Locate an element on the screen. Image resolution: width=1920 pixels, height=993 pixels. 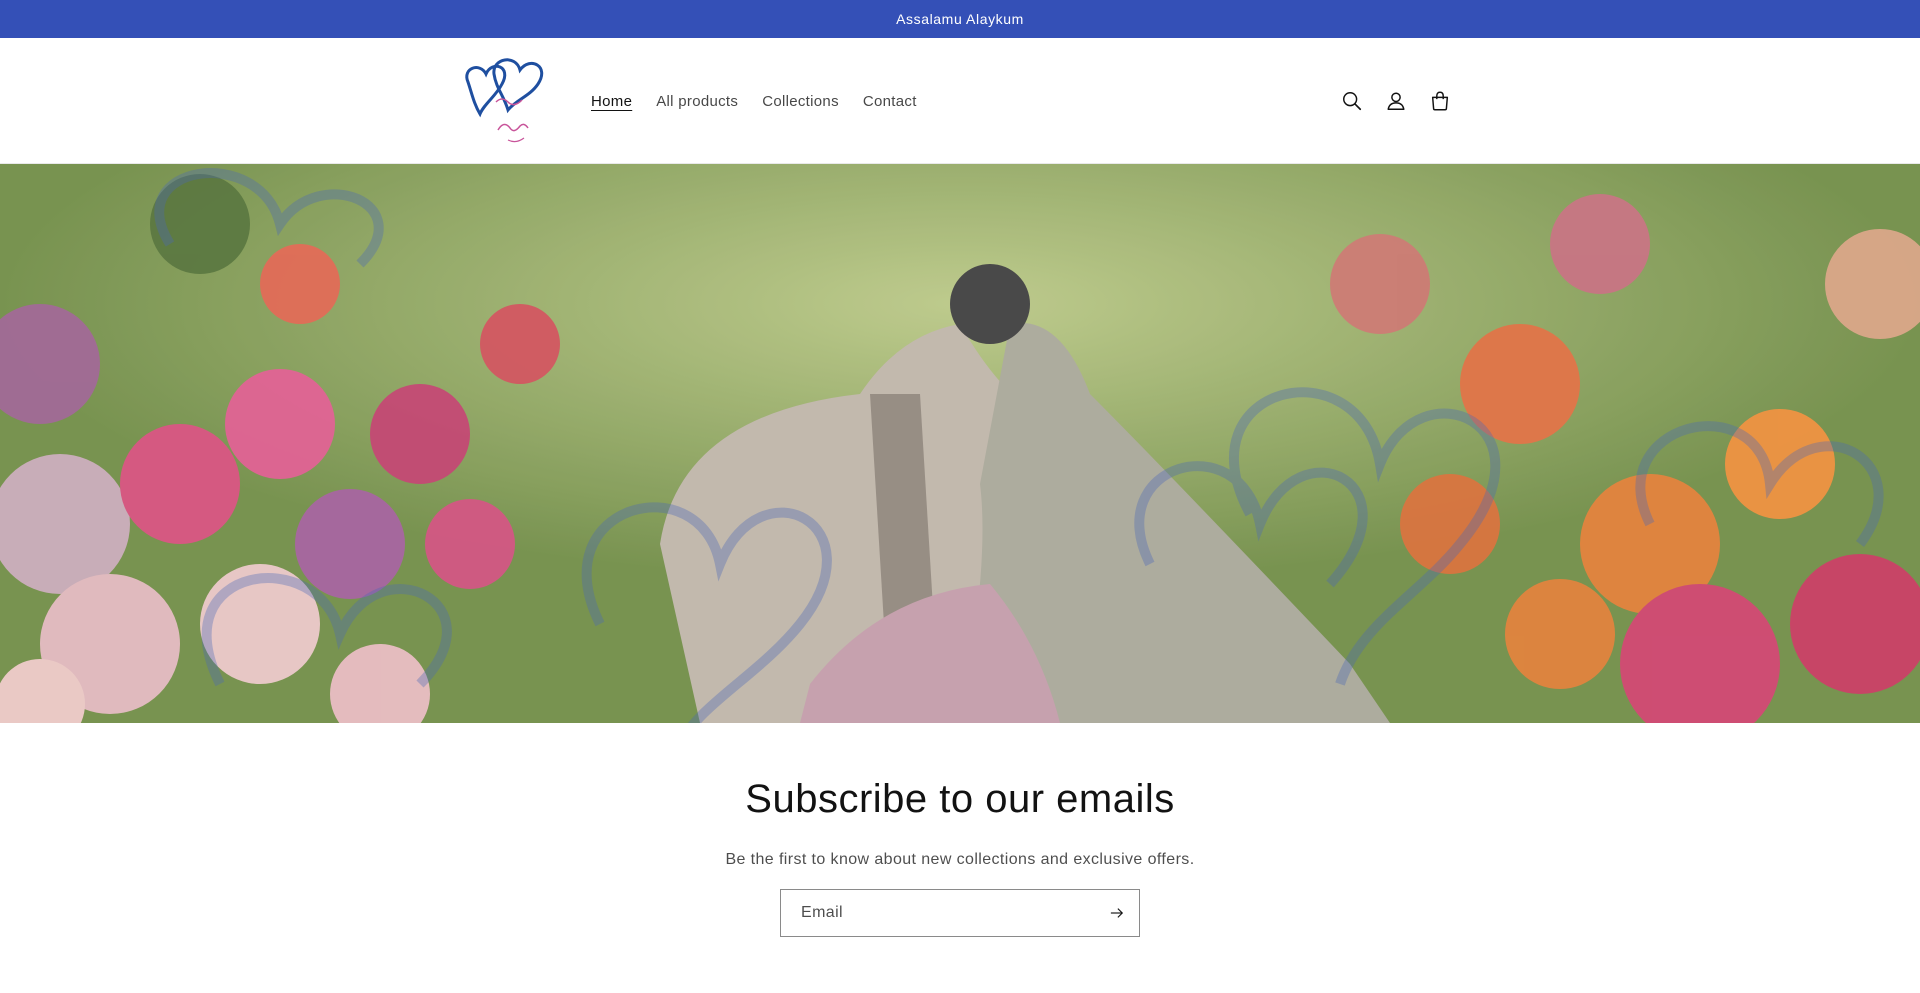
main-nav: Home All products Collections Contact is located at coordinates (754, 101).